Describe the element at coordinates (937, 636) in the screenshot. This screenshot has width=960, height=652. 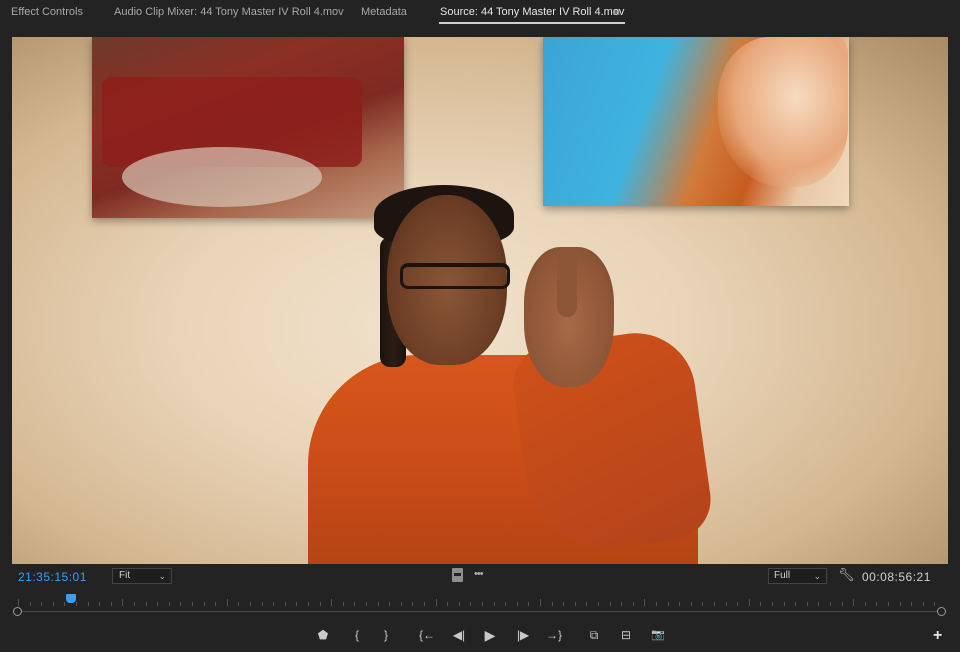
I see `plus-icon: +` at that location.